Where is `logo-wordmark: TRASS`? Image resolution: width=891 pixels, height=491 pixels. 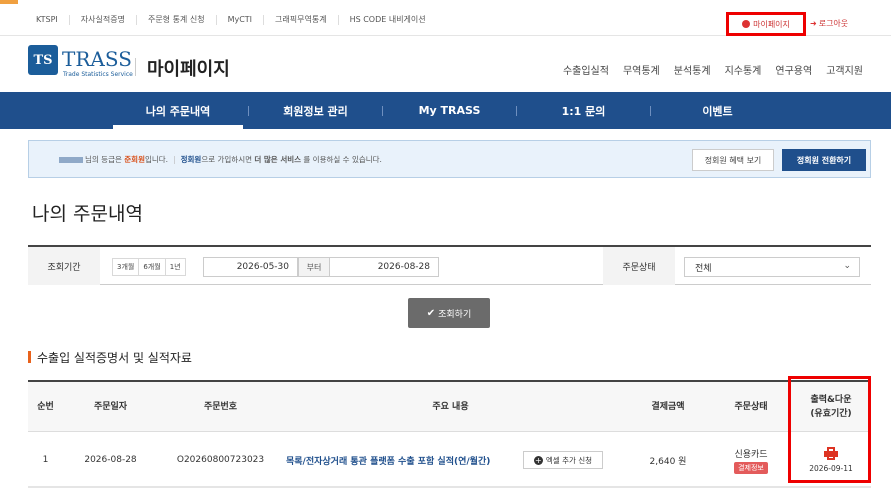
logo-wordmark: TRASS is located at coordinates (97, 59).